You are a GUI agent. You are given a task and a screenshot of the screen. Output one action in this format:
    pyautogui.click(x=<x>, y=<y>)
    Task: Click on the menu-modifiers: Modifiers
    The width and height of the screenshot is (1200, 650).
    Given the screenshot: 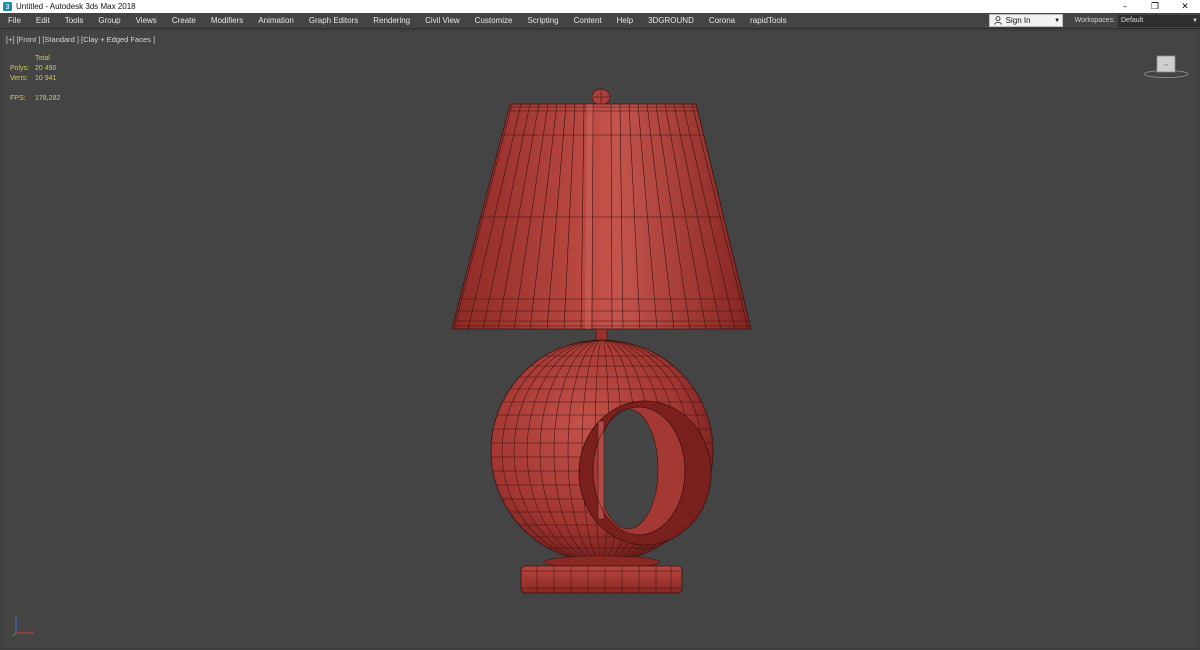 What is the action you would take?
    pyautogui.click(x=227, y=20)
    